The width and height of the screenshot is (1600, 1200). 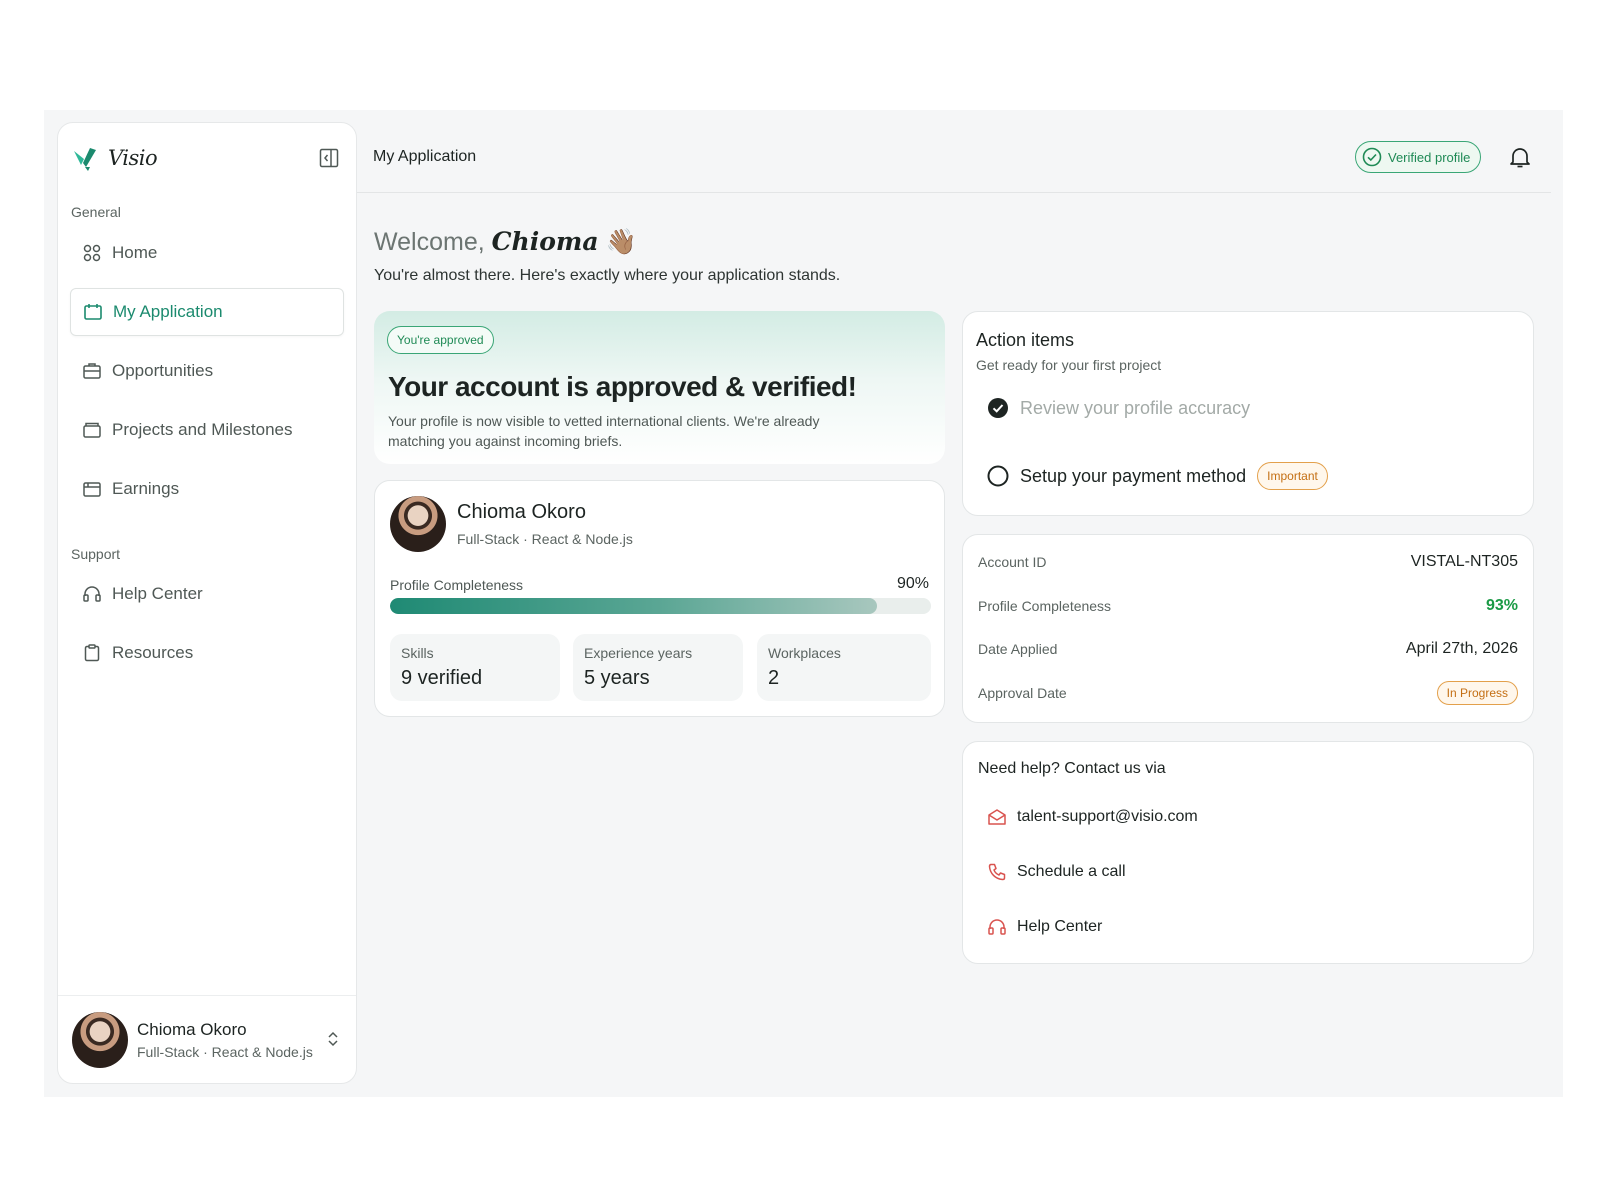 I want to click on completeness-value: 90%, so click(x=912, y=583).